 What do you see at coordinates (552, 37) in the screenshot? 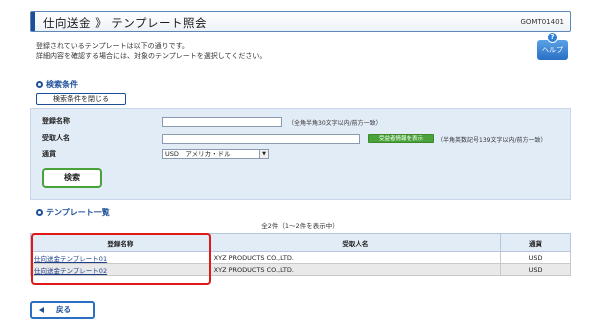
I see `question-icon: ?` at bounding box center [552, 37].